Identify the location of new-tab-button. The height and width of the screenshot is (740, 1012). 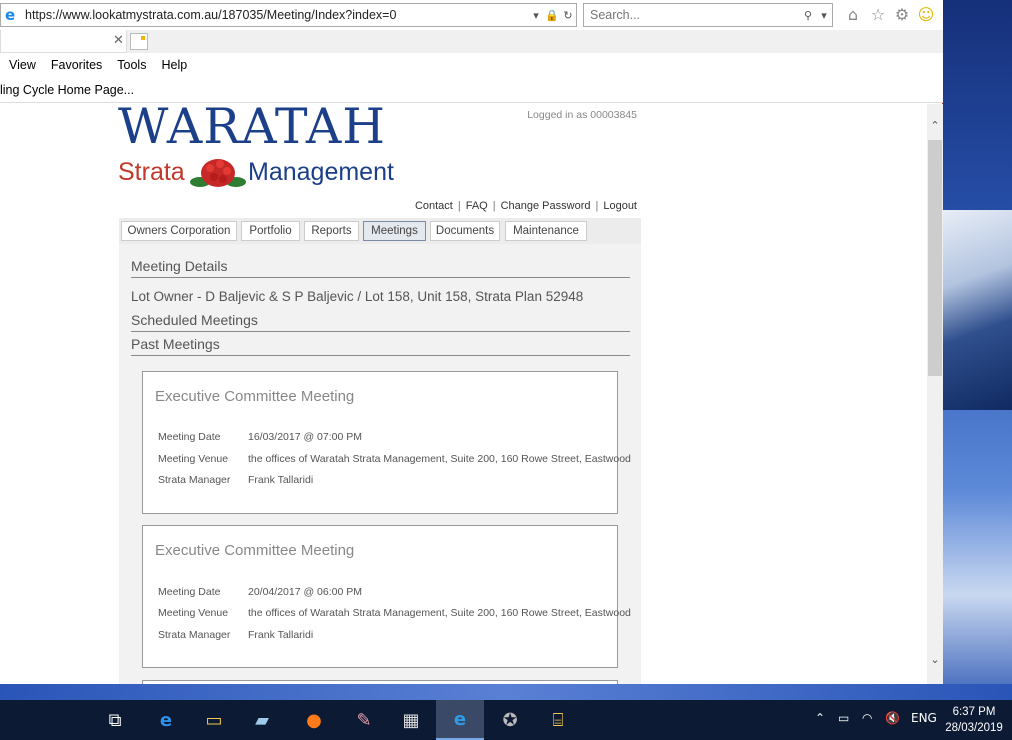
(139, 41).